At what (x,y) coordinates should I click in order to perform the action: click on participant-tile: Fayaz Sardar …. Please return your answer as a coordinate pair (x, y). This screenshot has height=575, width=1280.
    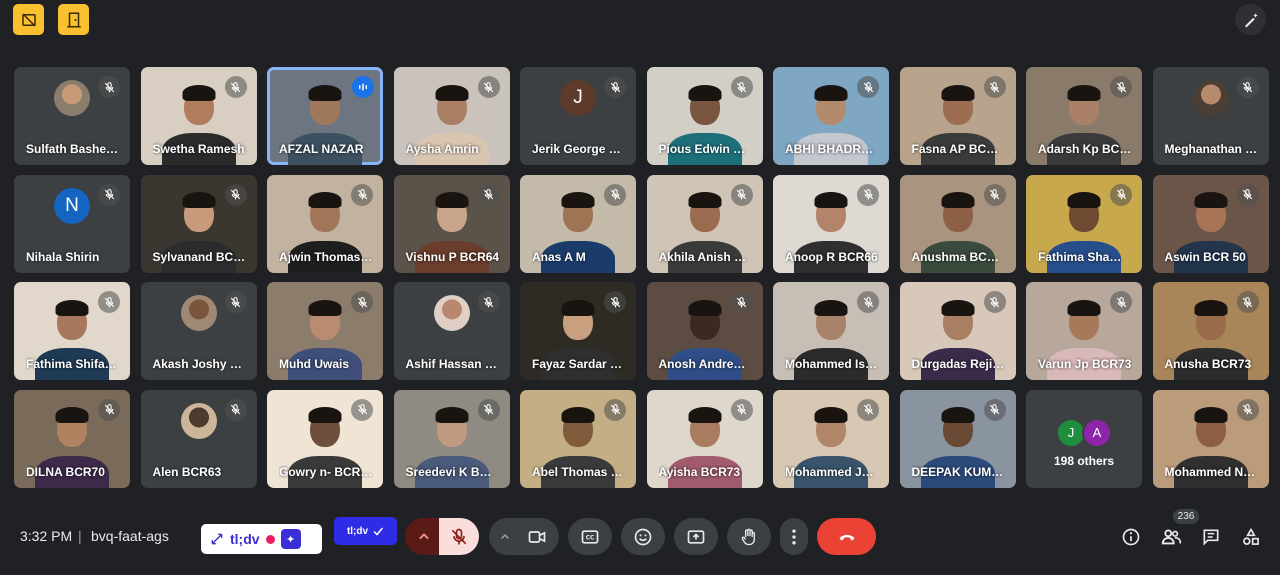
    Looking at the image, I should click on (578, 331).